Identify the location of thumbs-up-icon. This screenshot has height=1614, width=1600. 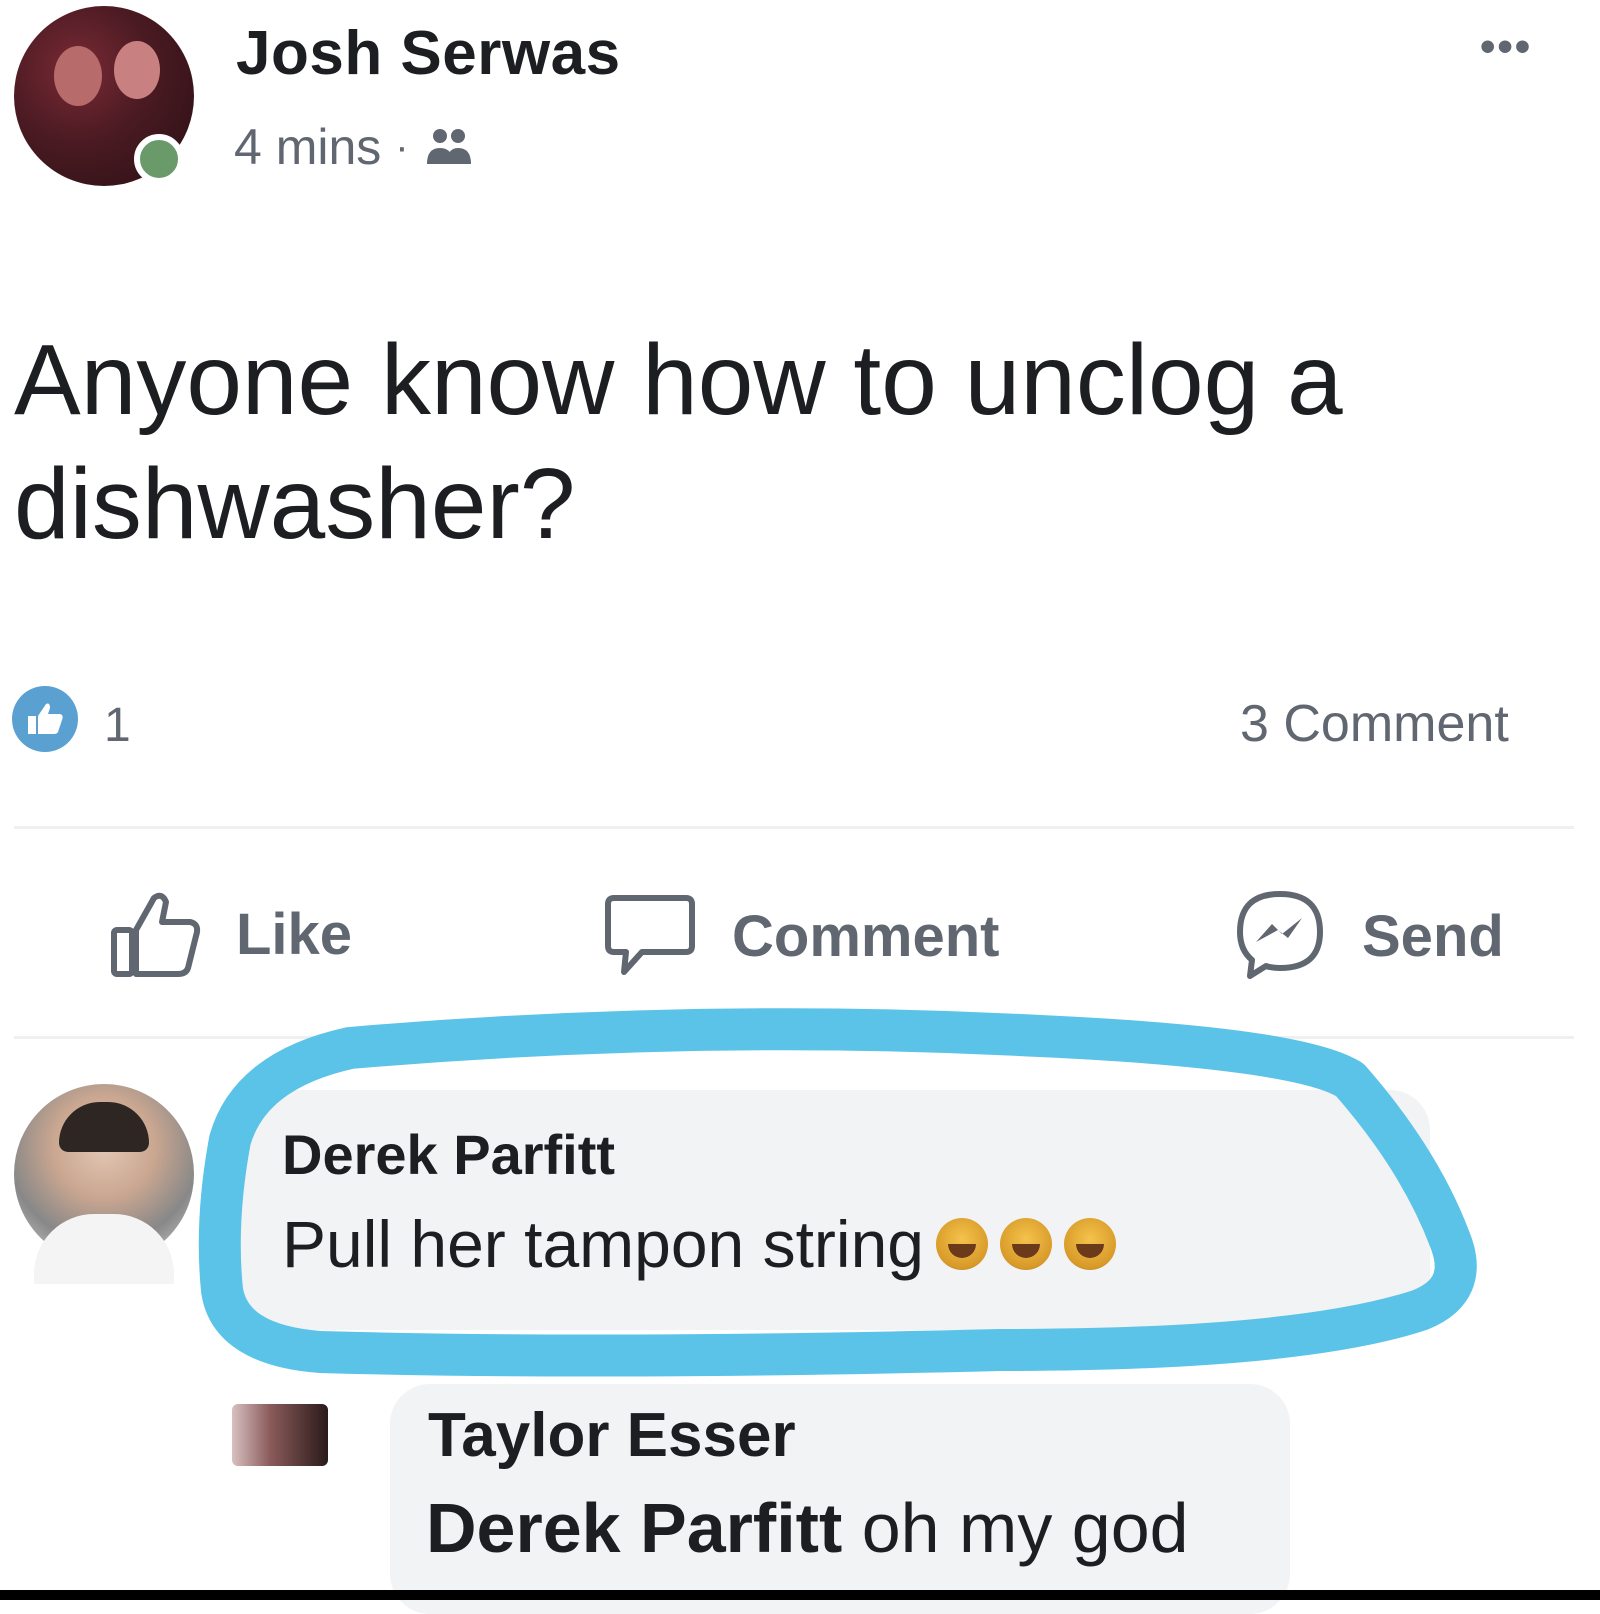
(156, 934).